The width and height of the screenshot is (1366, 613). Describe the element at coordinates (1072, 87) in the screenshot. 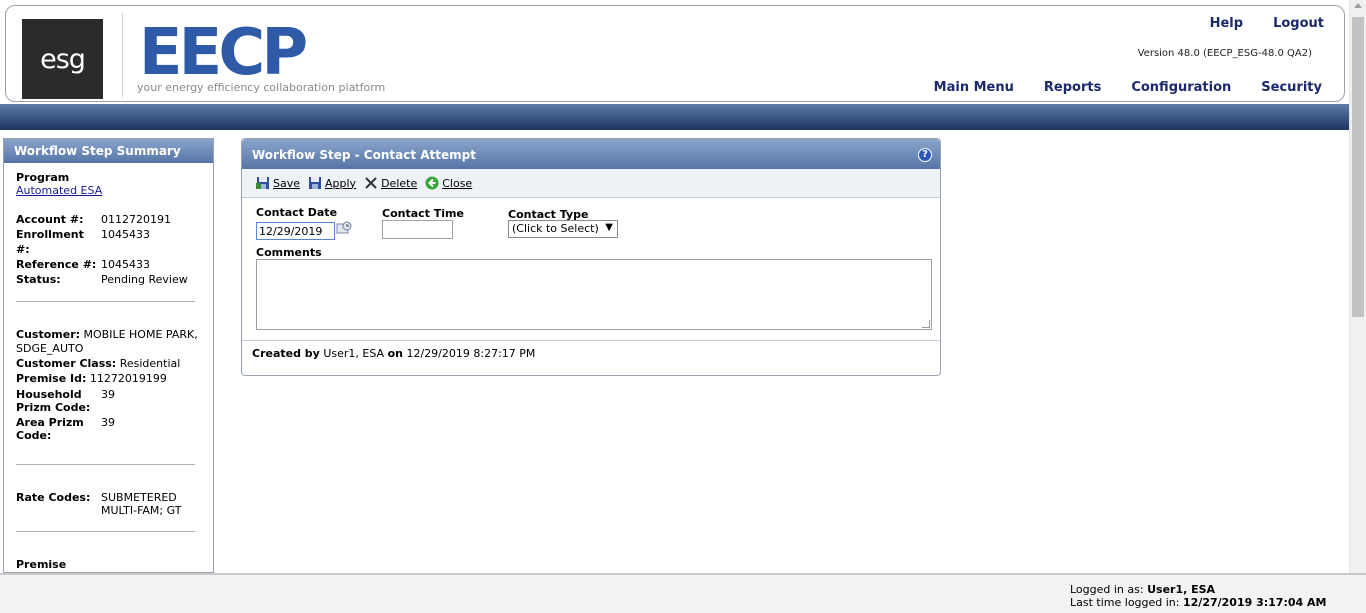

I see `nav-reports: Reports` at that location.